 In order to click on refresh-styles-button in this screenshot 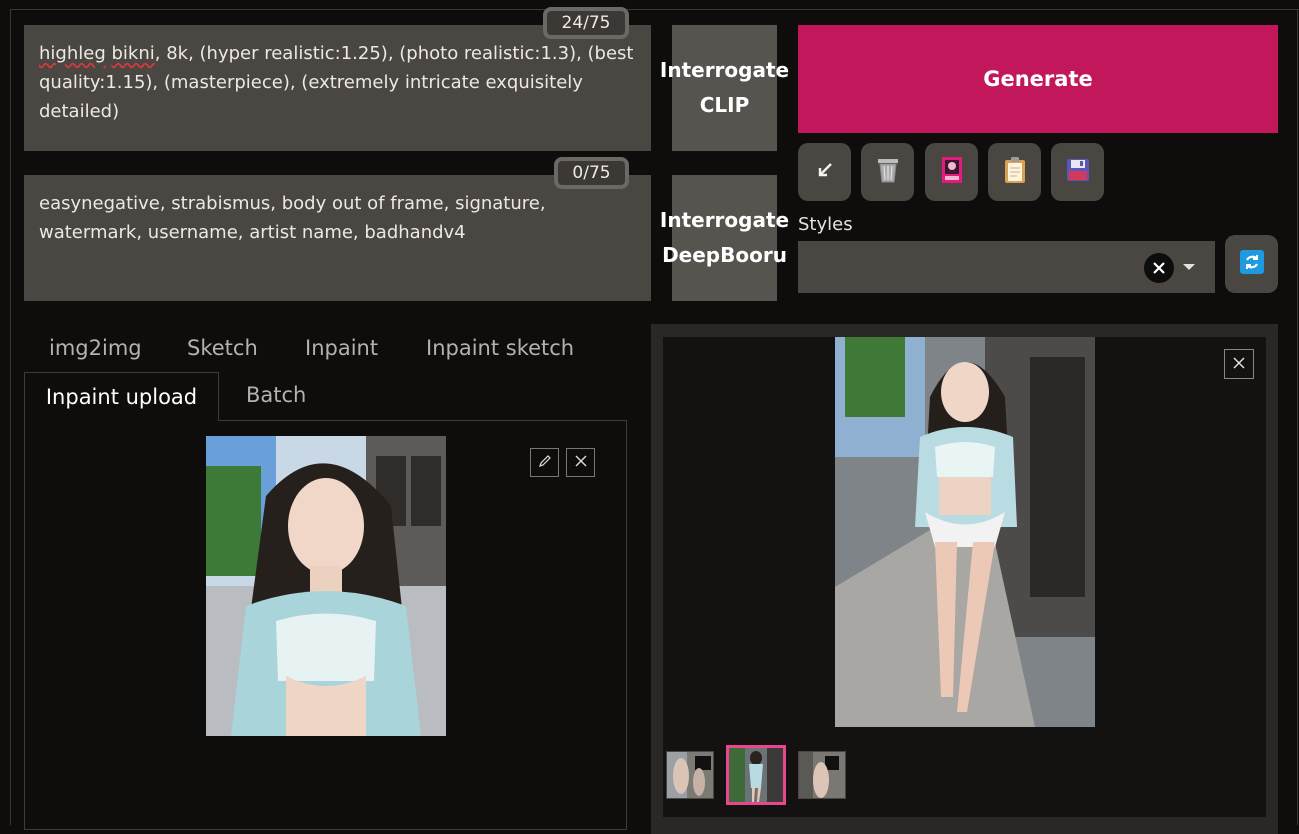, I will do `click(1251, 264)`.